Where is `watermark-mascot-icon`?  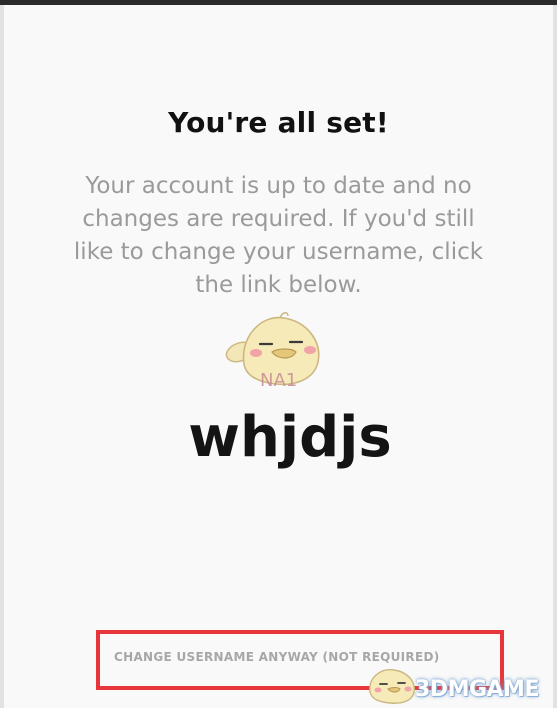
watermark-mascot-icon is located at coordinates (392, 686).